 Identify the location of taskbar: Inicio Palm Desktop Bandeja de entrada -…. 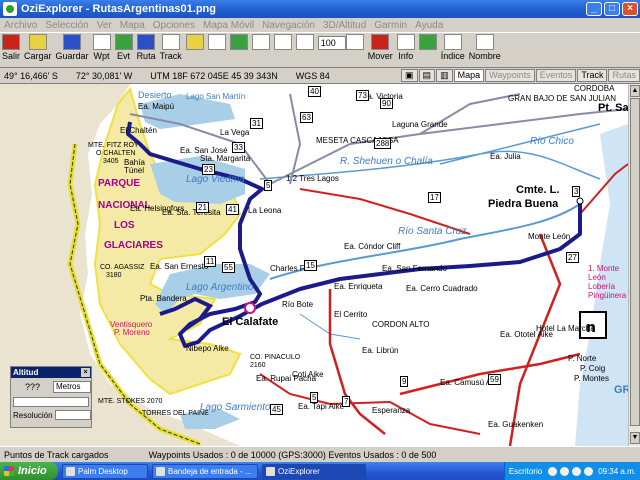
(320, 471).